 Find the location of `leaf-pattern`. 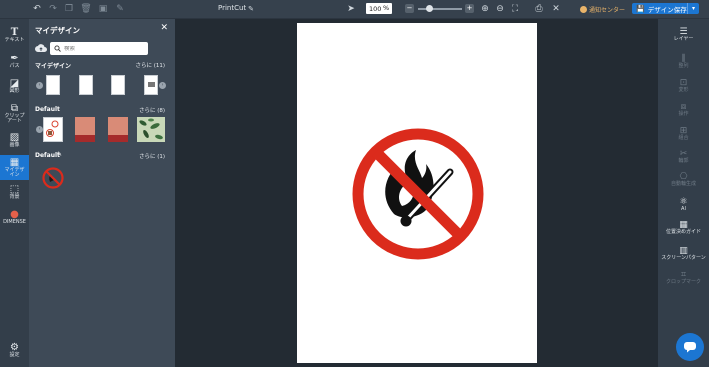

leaf-pattern is located at coordinates (151, 129).